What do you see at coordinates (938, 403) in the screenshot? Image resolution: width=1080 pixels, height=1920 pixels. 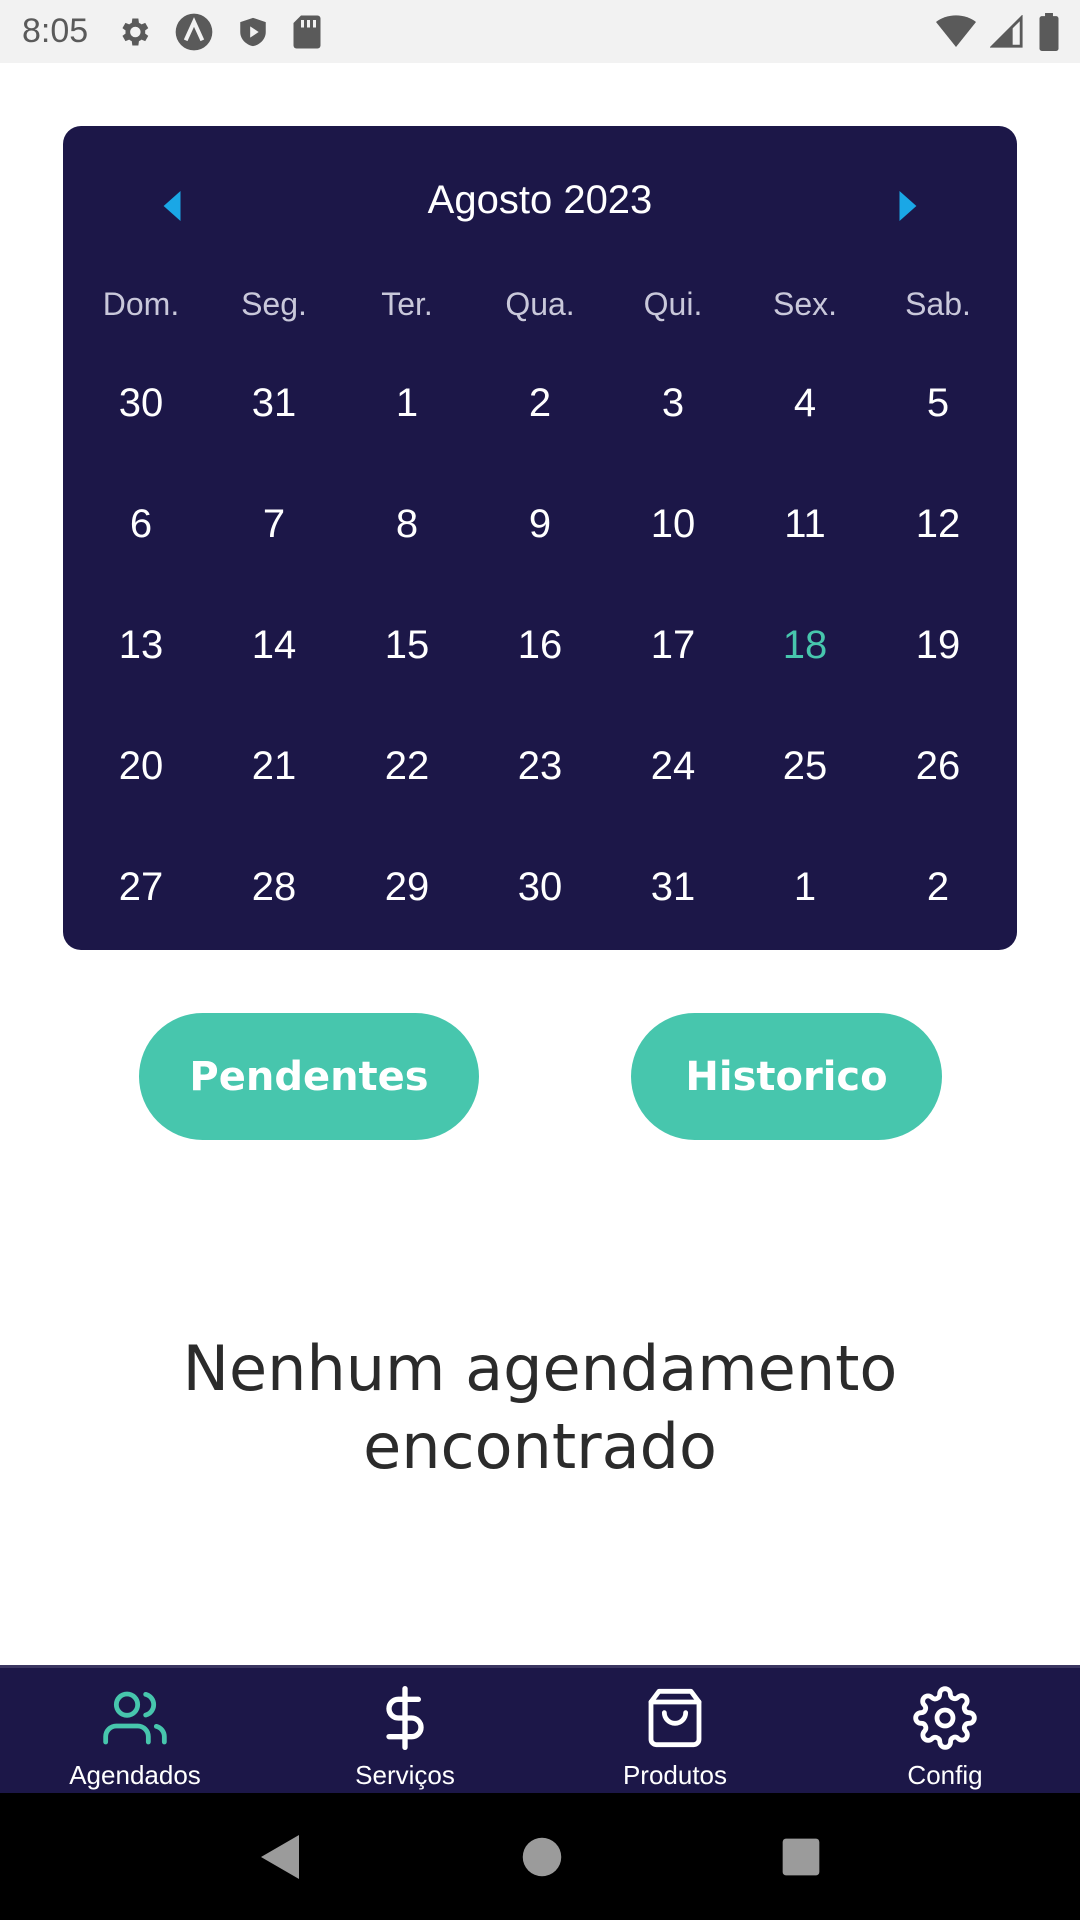 I see `day-cell: 5` at bounding box center [938, 403].